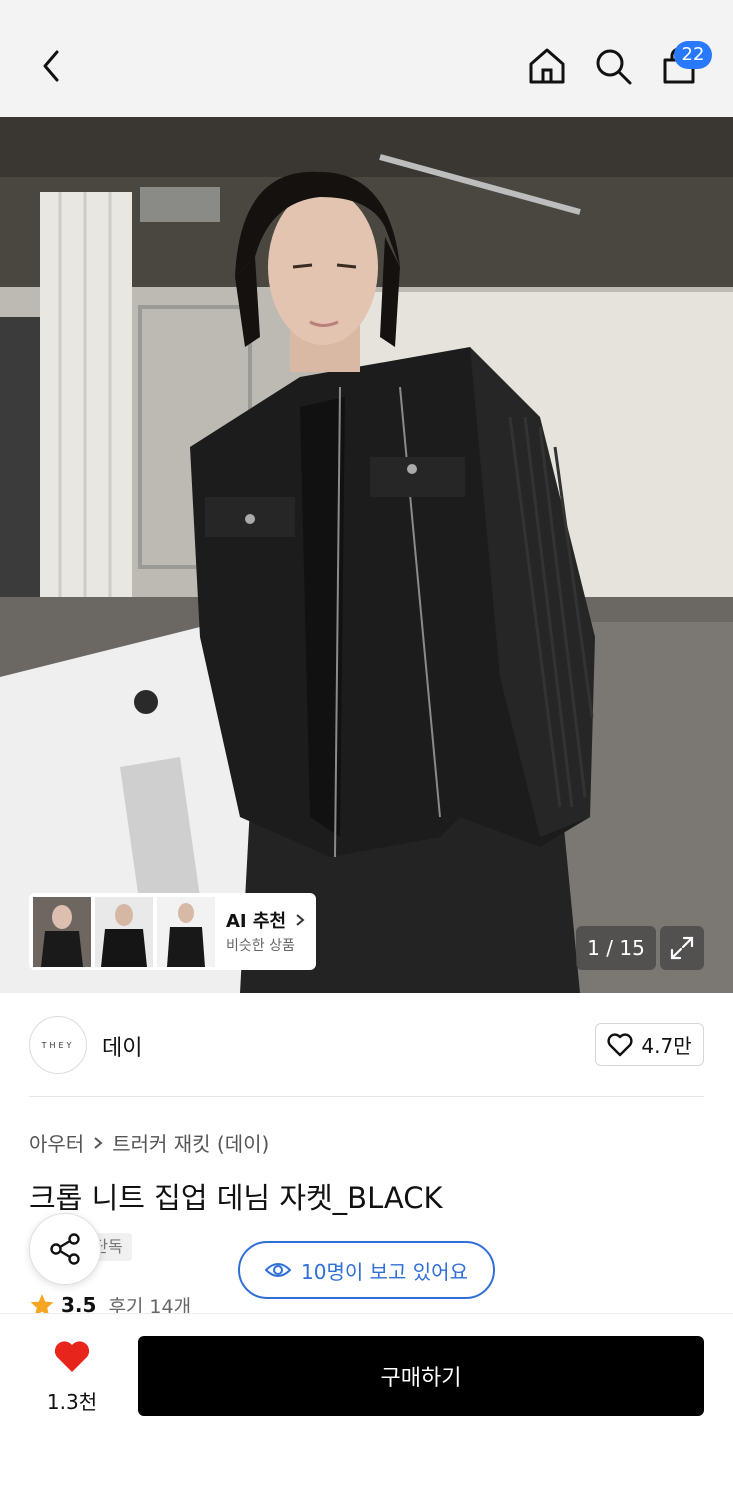 Image resolution: width=733 pixels, height=1500 pixels. I want to click on product-like-count: 1.3천, so click(72, 1402).